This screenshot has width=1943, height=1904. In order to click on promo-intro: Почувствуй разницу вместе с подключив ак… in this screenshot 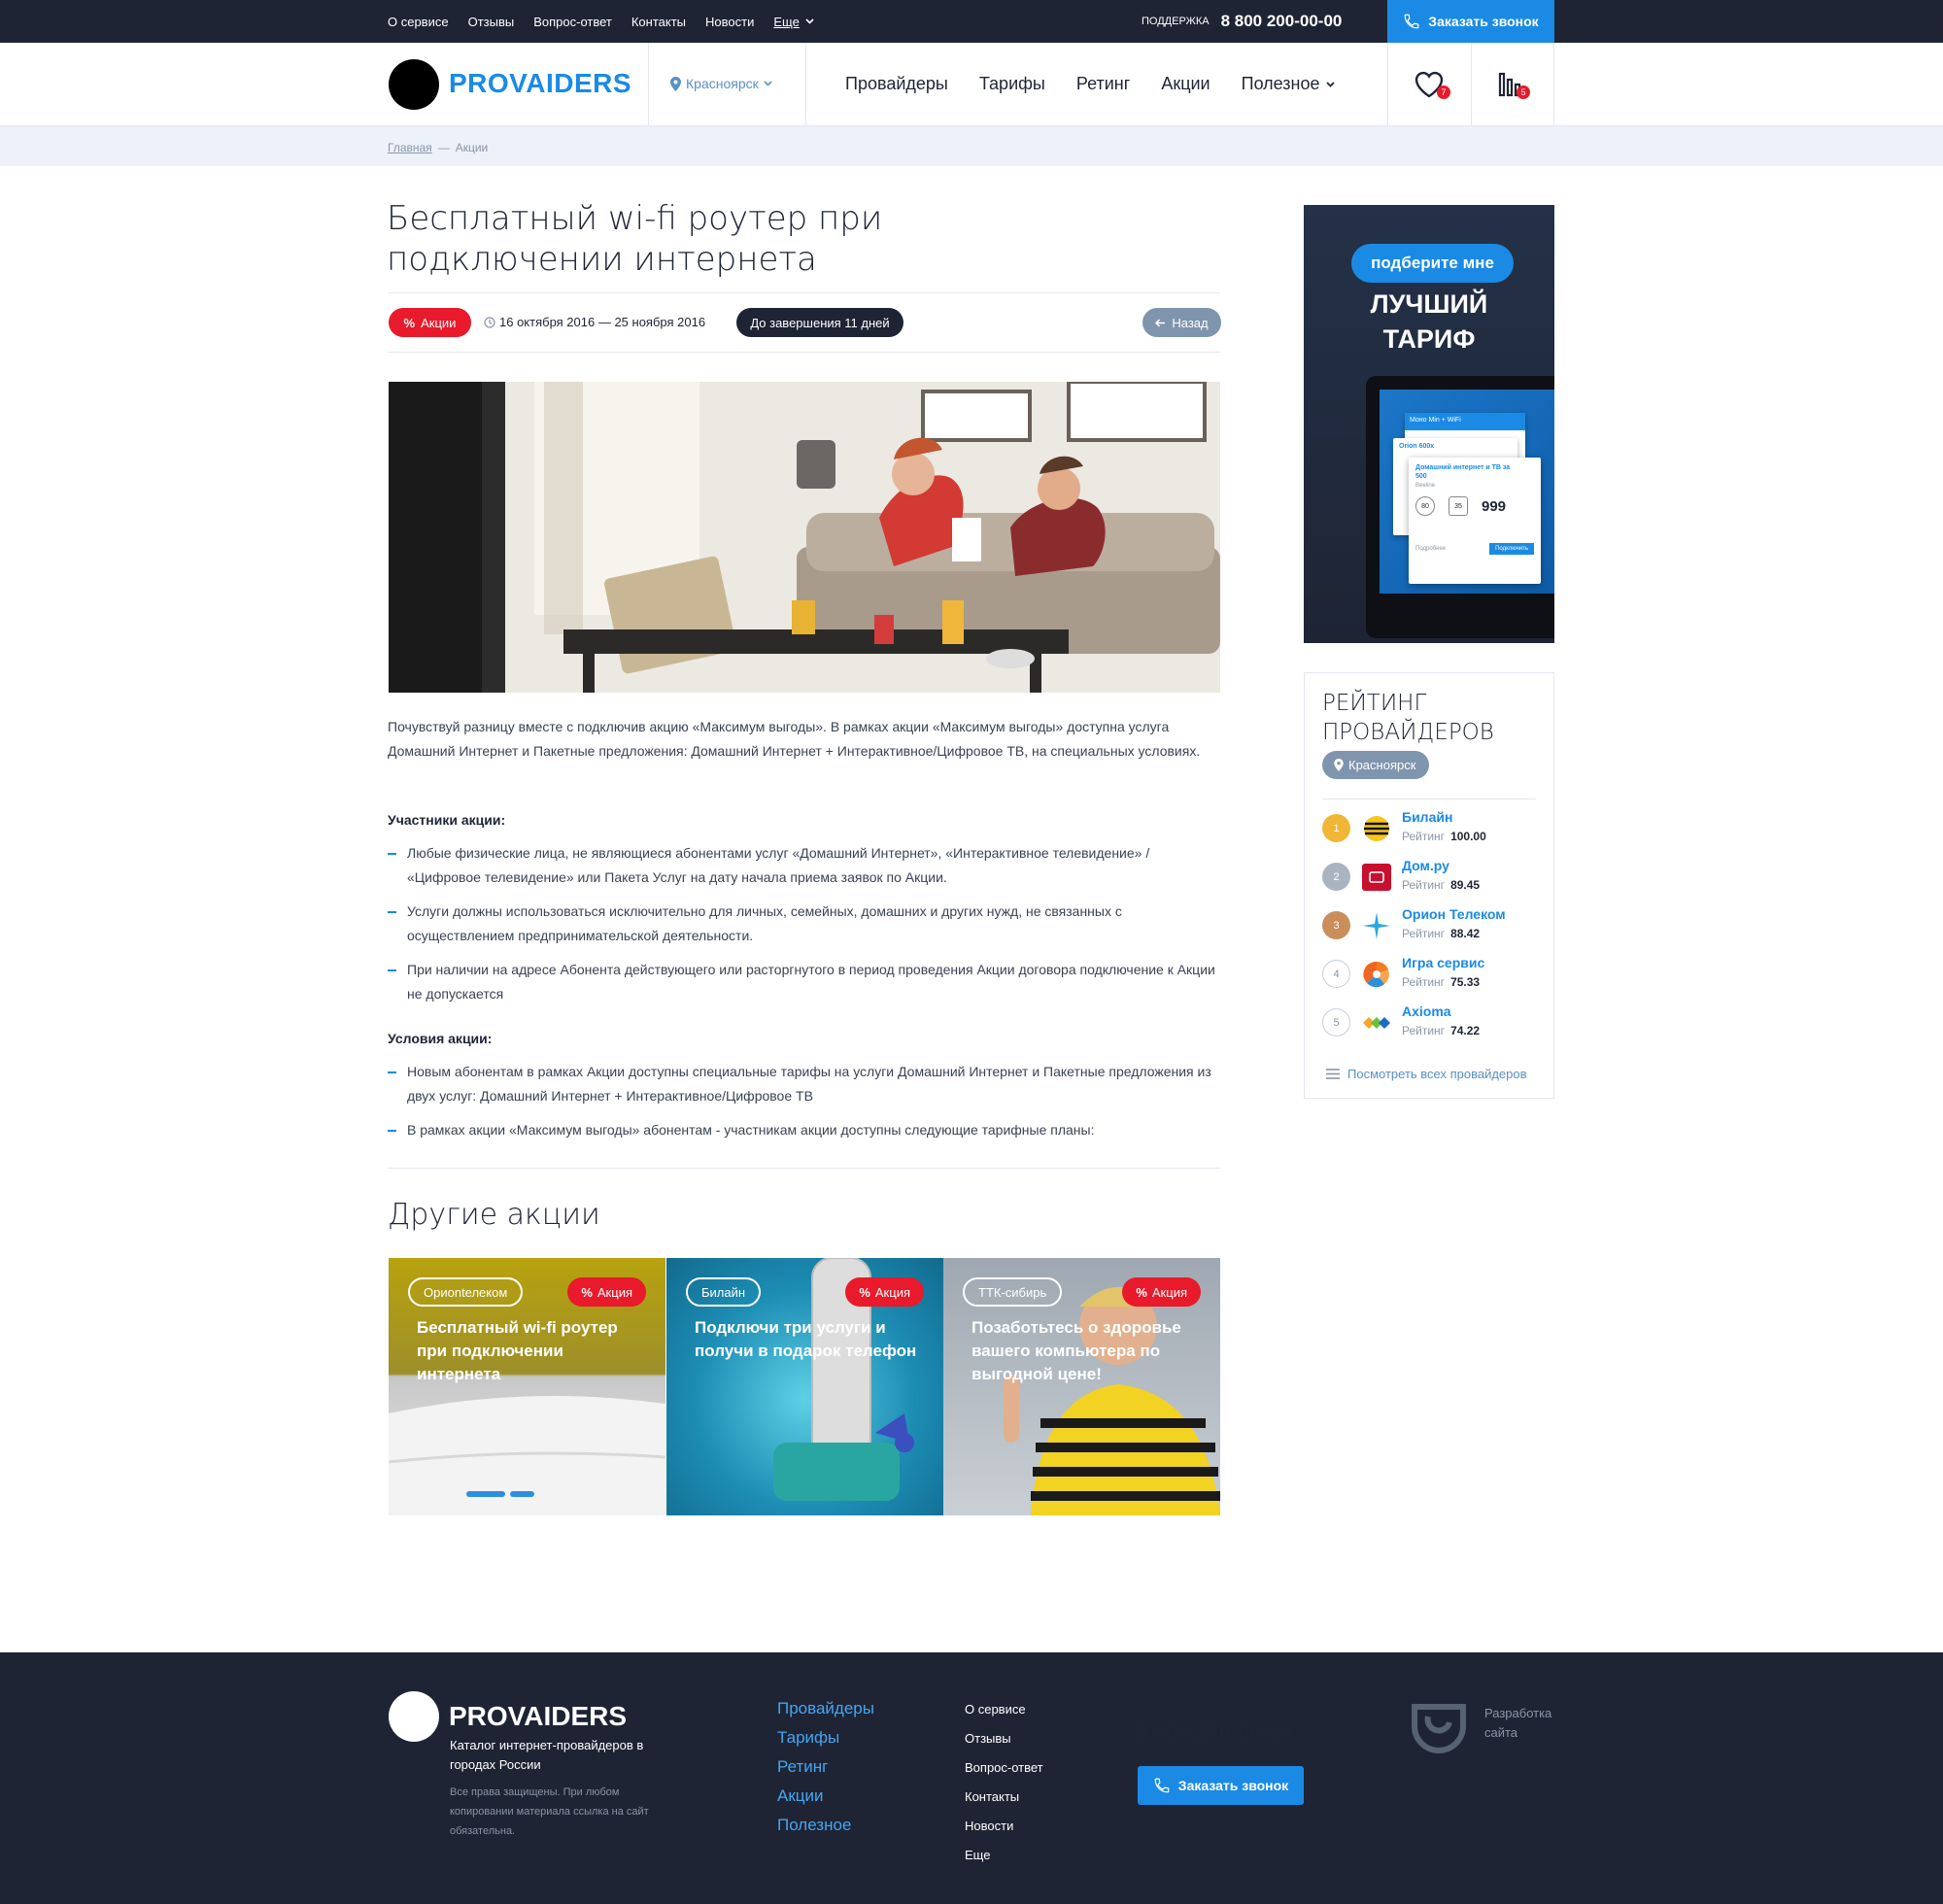, I will do `click(795, 739)`.